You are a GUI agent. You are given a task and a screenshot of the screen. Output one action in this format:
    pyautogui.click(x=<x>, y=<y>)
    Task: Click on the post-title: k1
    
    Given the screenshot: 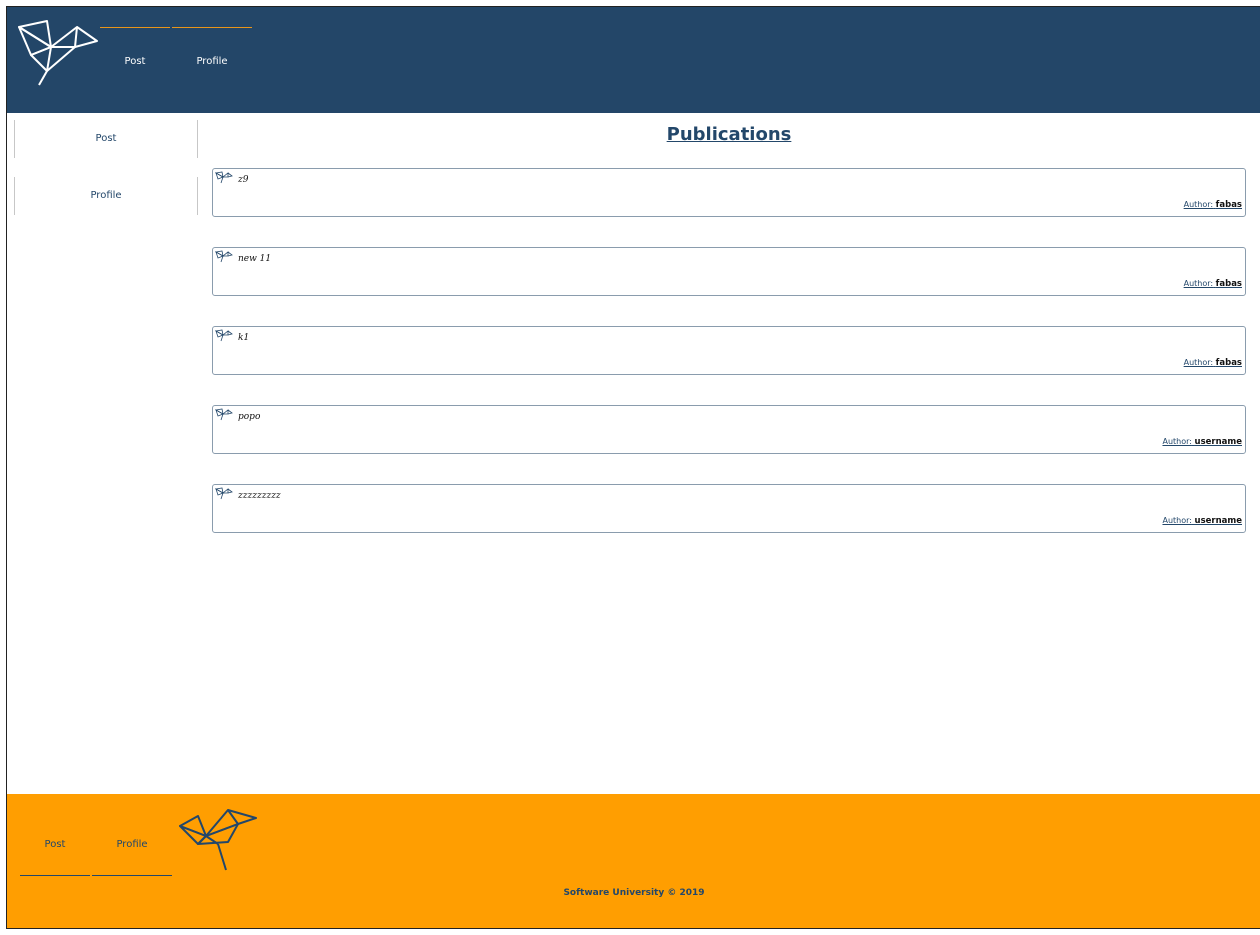 What is the action you would take?
    pyautogui.click(x=243, y=338)
    